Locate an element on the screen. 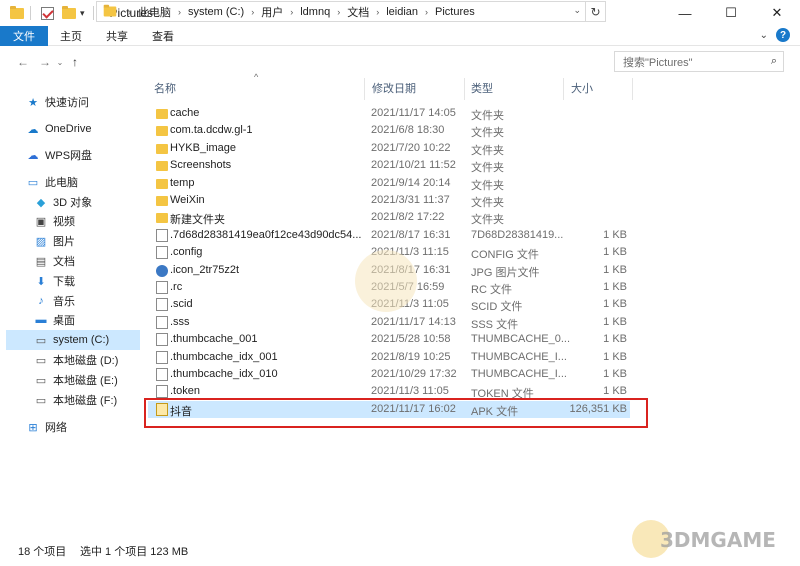 The height and width of the screenshot is (566, 800). breadcrumb-item: leidian is located at coordinates (402, 12).